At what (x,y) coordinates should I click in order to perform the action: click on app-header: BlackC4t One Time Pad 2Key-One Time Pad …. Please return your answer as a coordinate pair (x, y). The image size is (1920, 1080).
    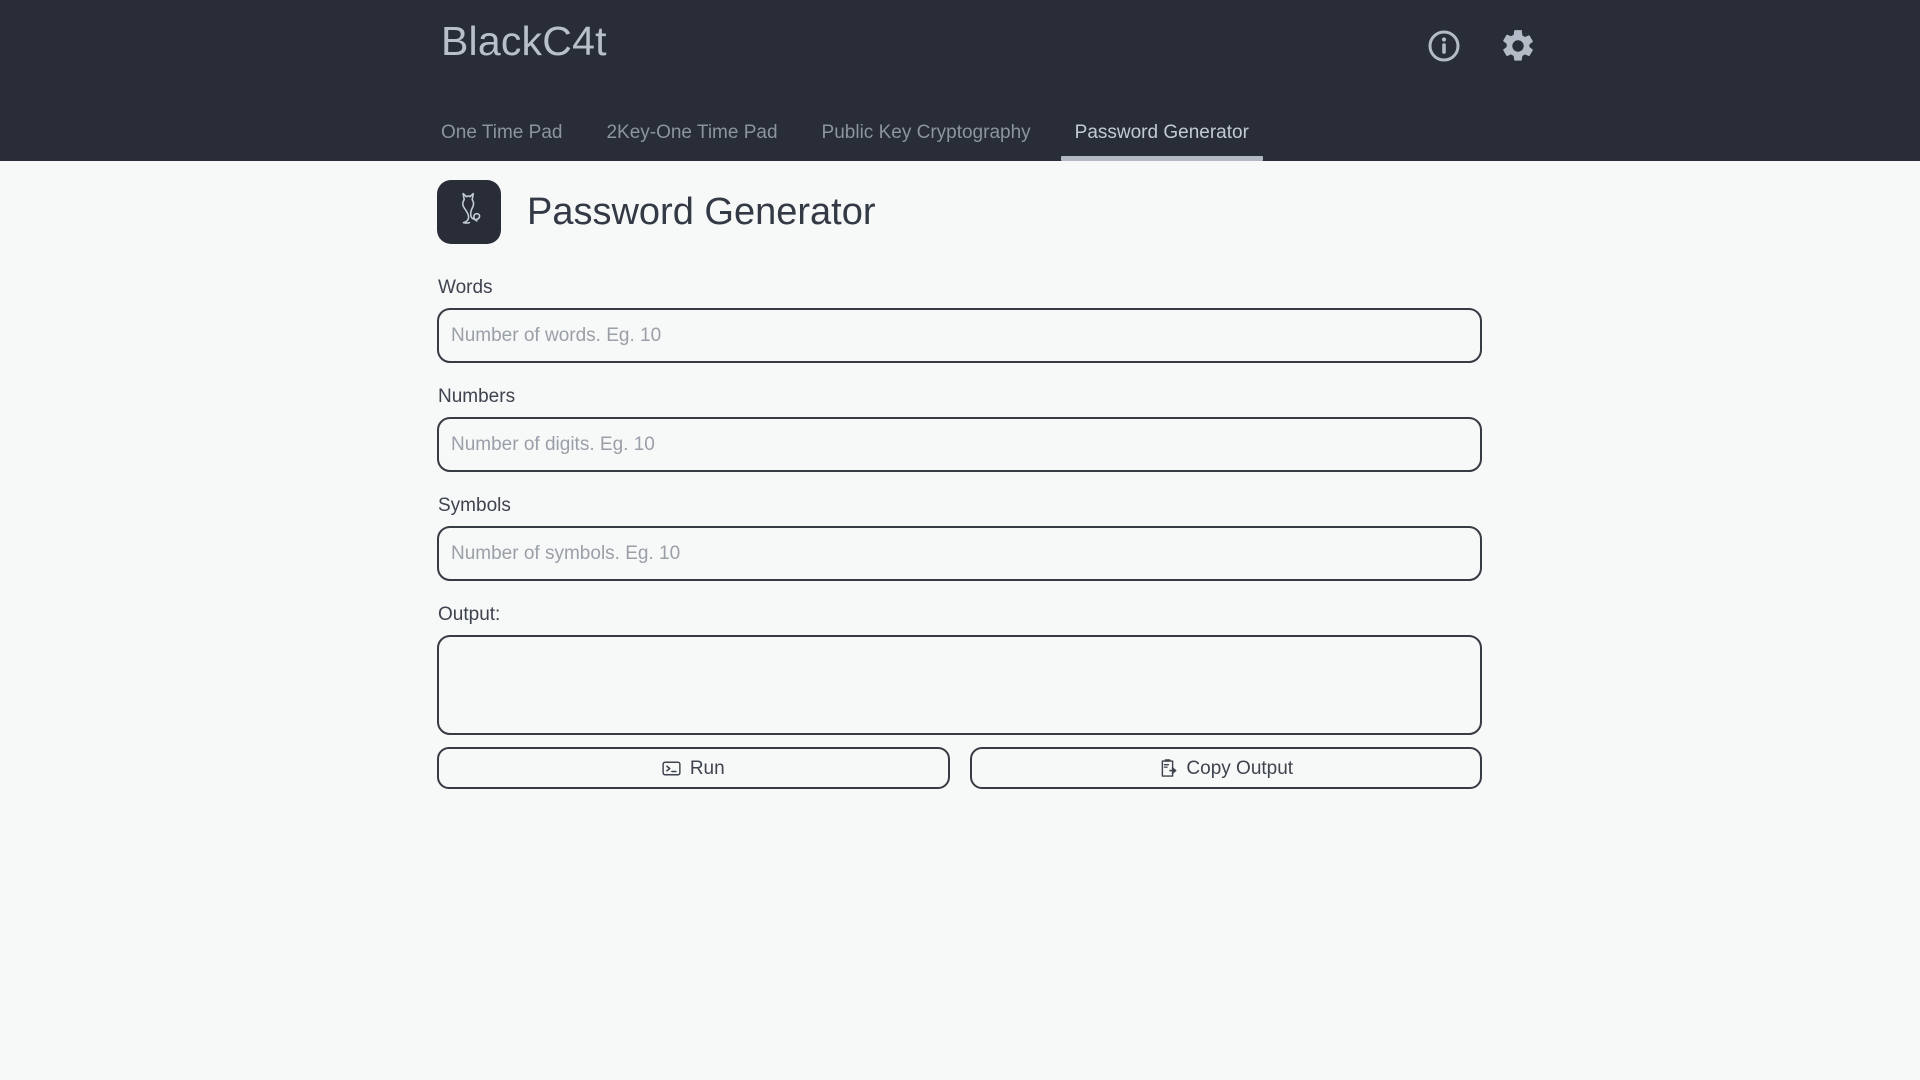
    Looking at the image, I should click on (960, 80).